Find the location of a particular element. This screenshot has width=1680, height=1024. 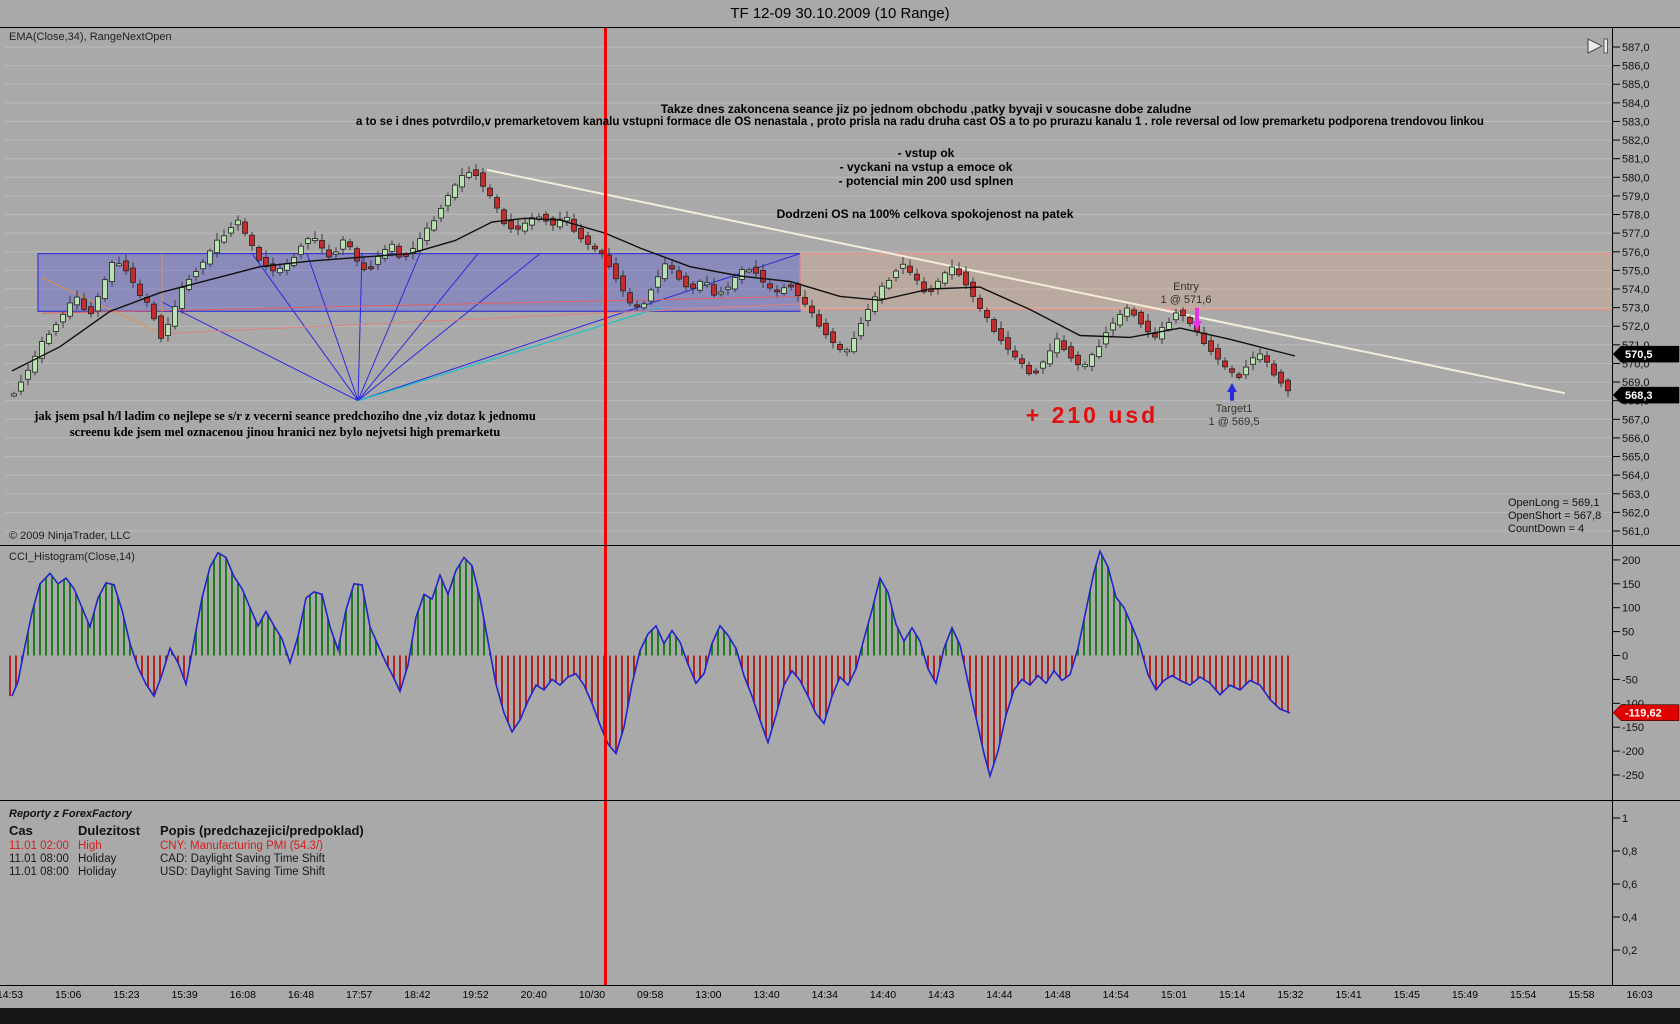

time-axis-label: 19:52 is located at coordinates (475, 995).